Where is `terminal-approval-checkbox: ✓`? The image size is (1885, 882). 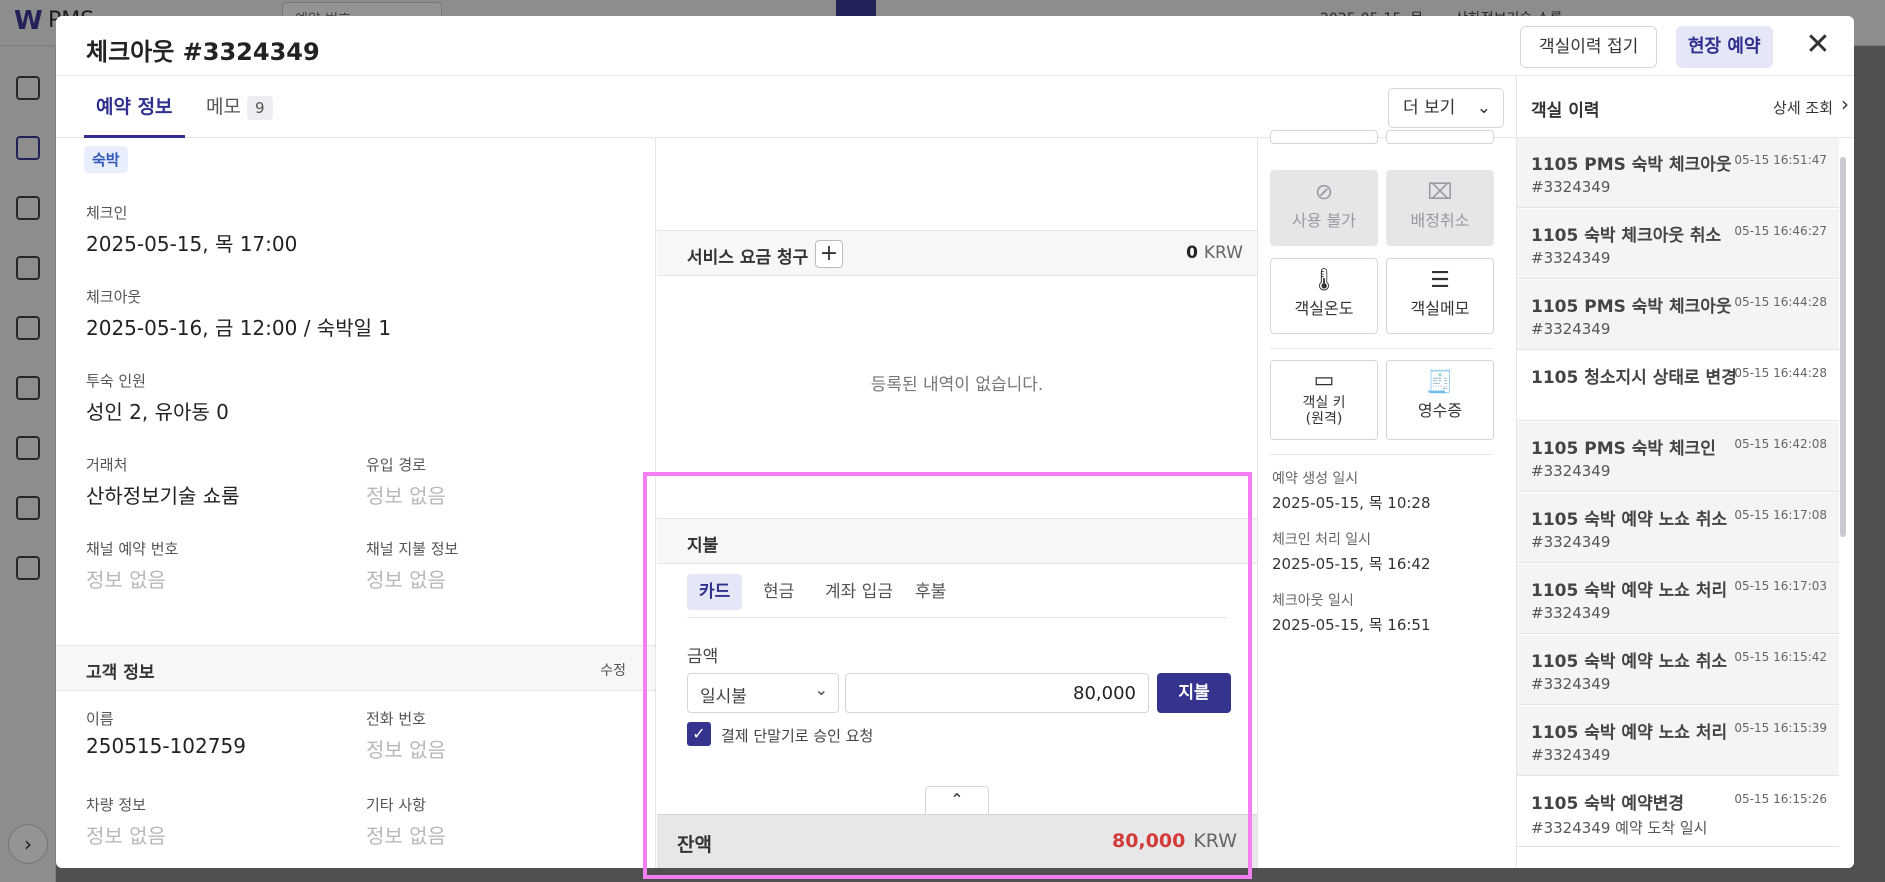
terminal-approval-checkbox: ✓ is located at coordinates (699, 734).